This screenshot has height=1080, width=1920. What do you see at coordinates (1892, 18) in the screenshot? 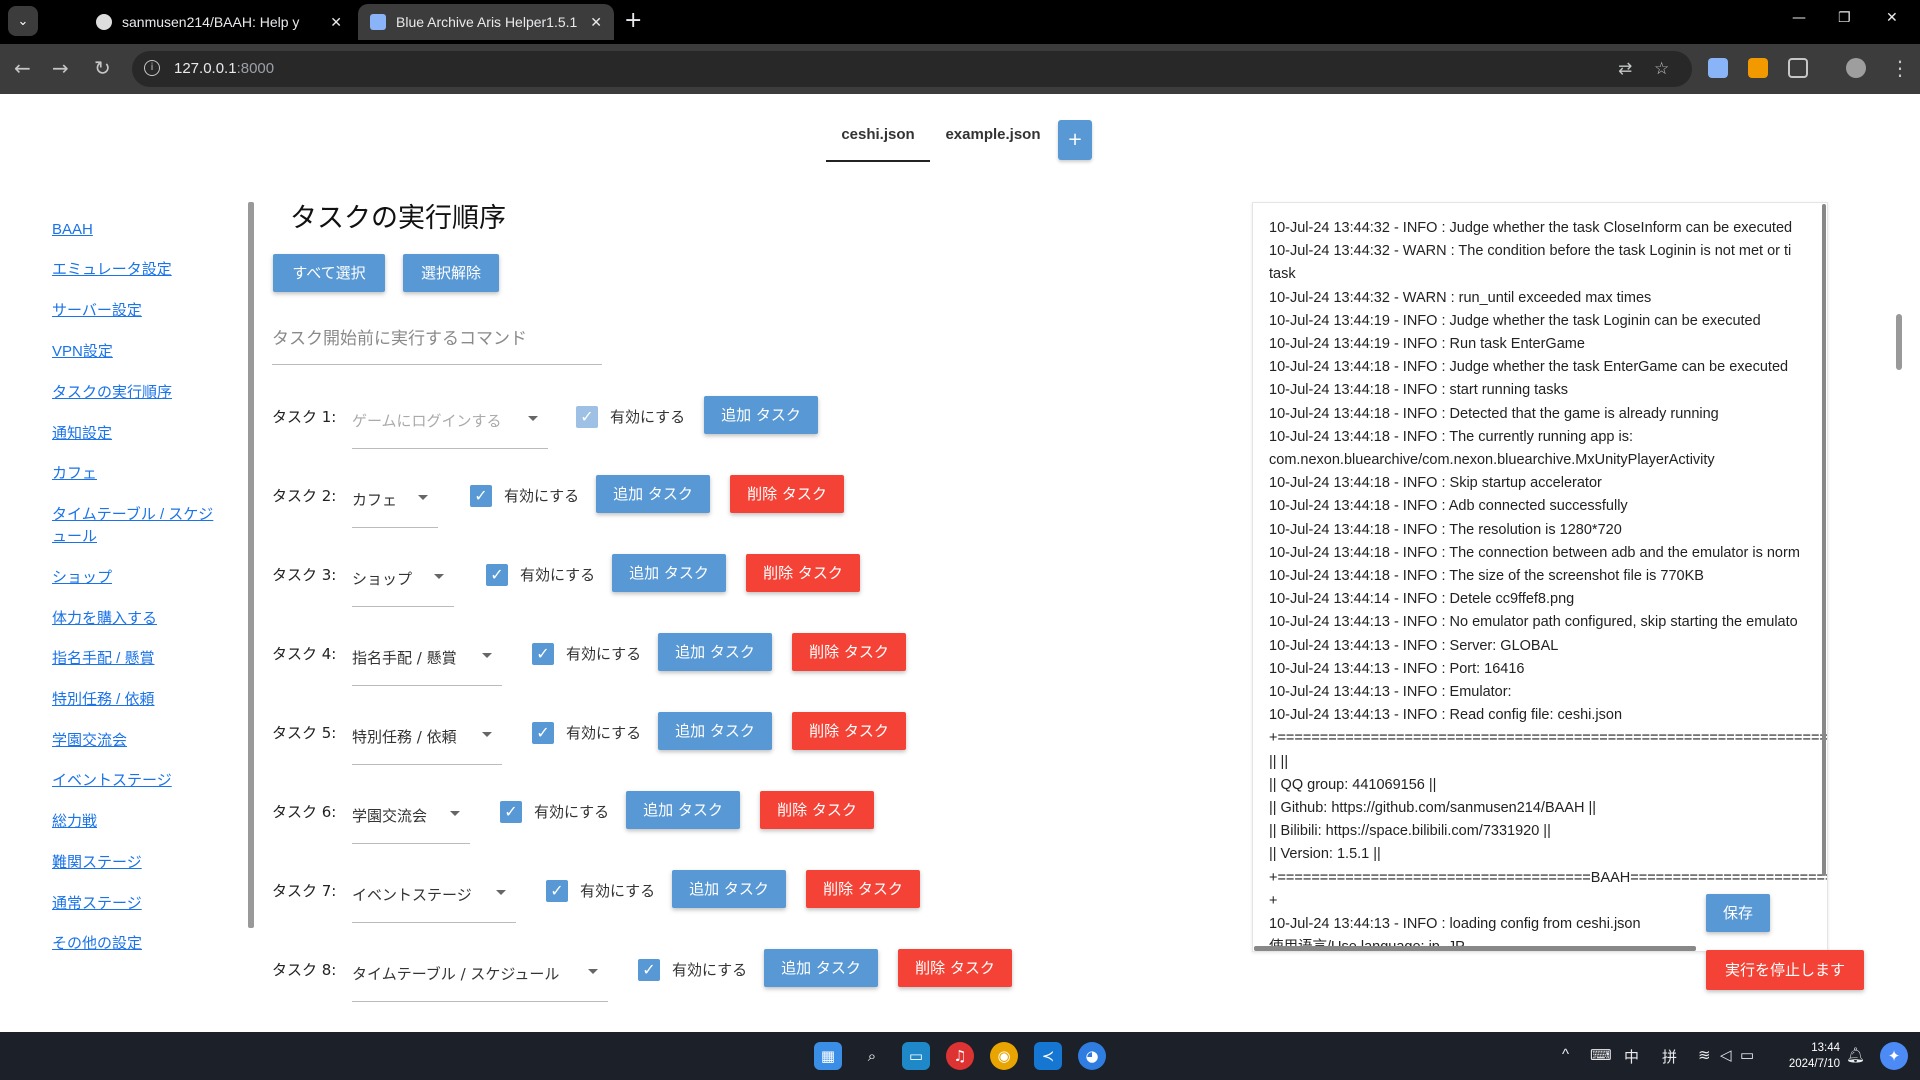
I see `close-window-icon: ✕` at bounding box center [1892, 18].